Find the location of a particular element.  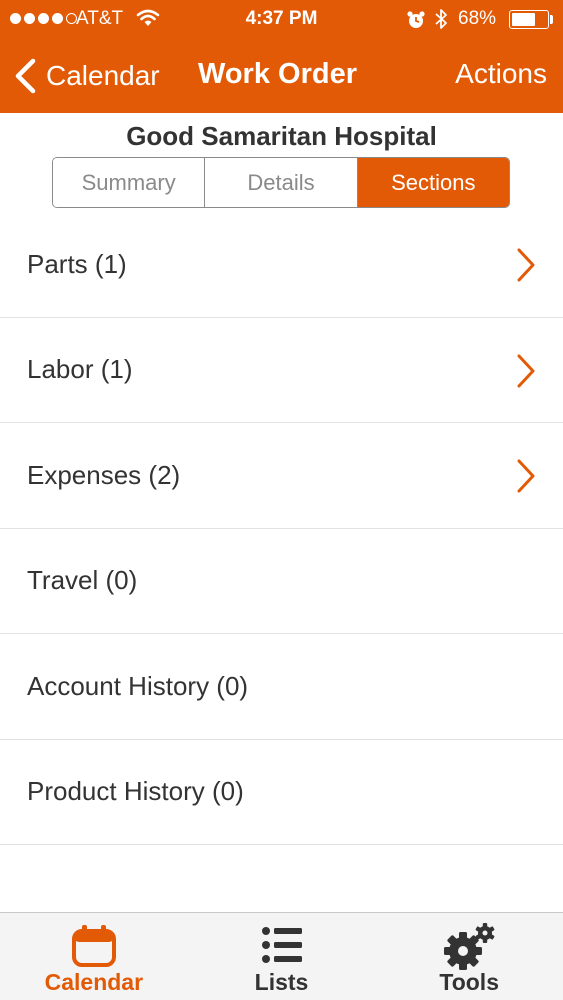

tab-label: Tools is located at coordinates (469, 982).